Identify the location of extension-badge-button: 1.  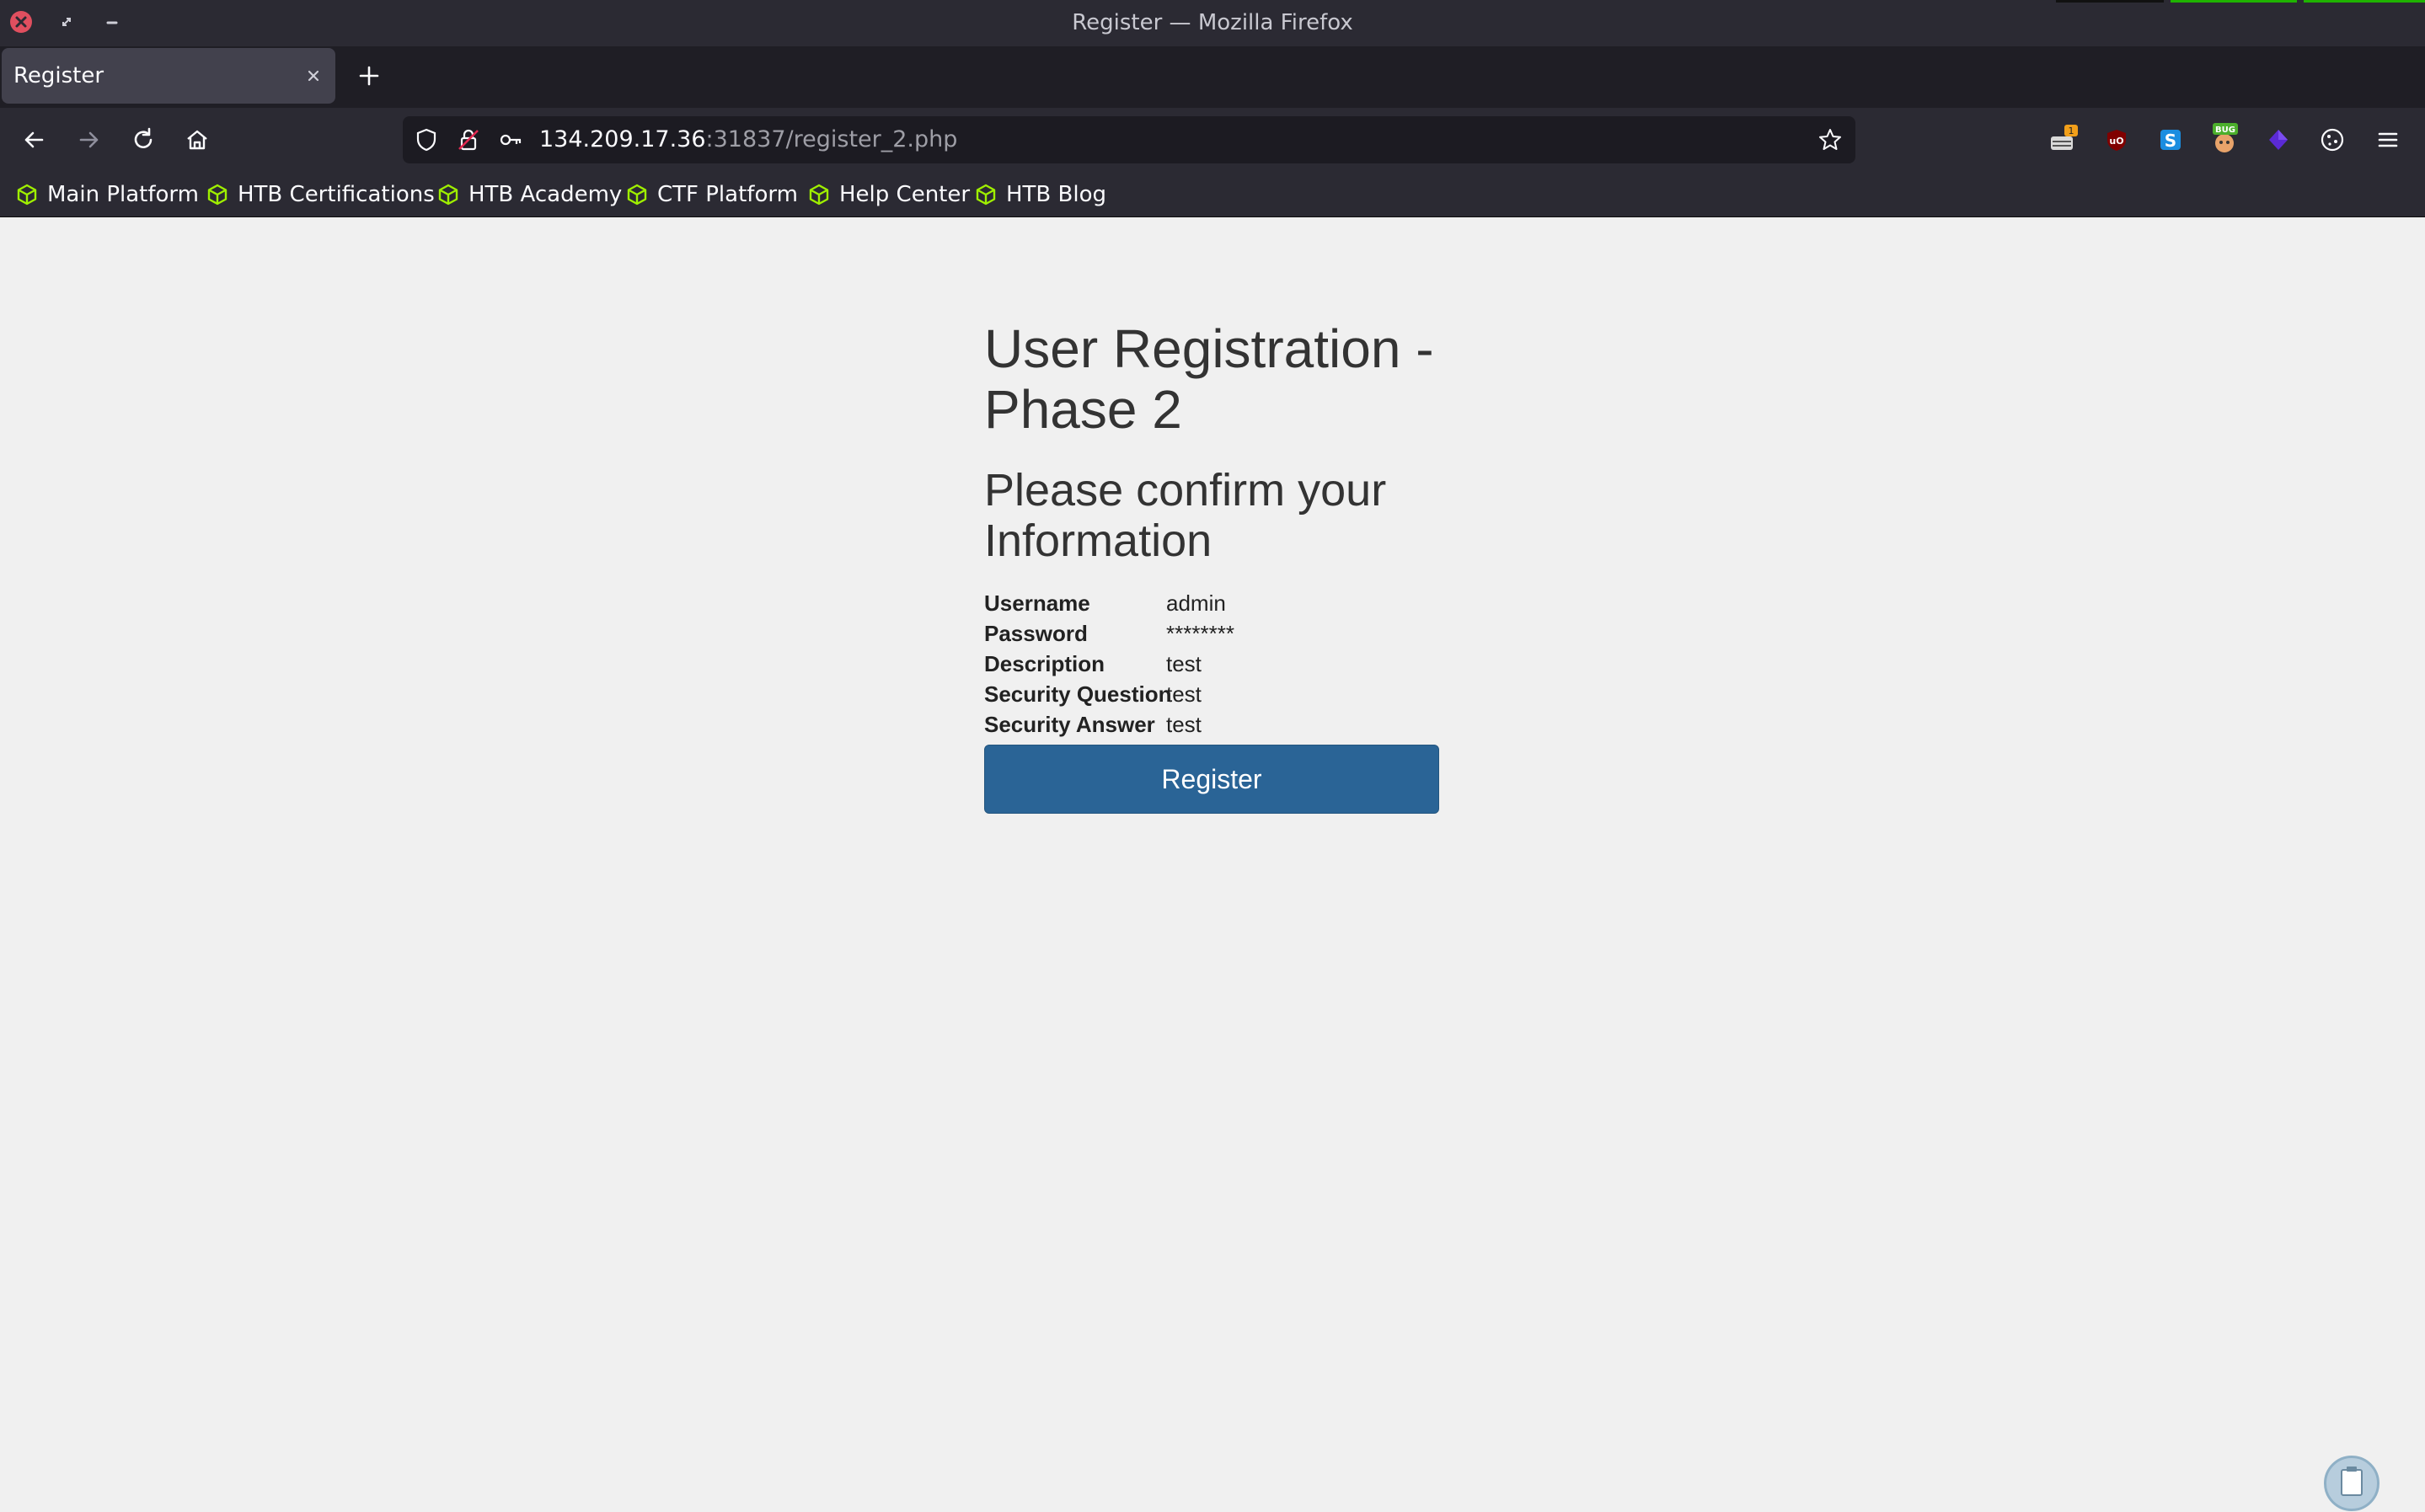
(2063, 140).